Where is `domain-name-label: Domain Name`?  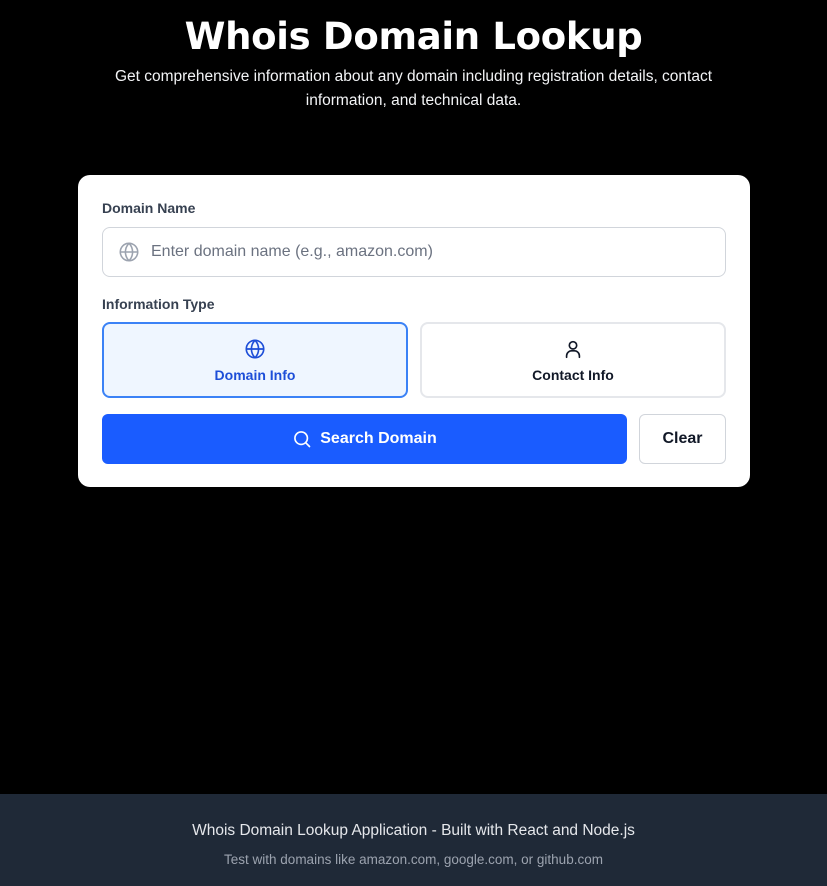 domain-name-label: Domain Name is located at coordinates (149, 208).